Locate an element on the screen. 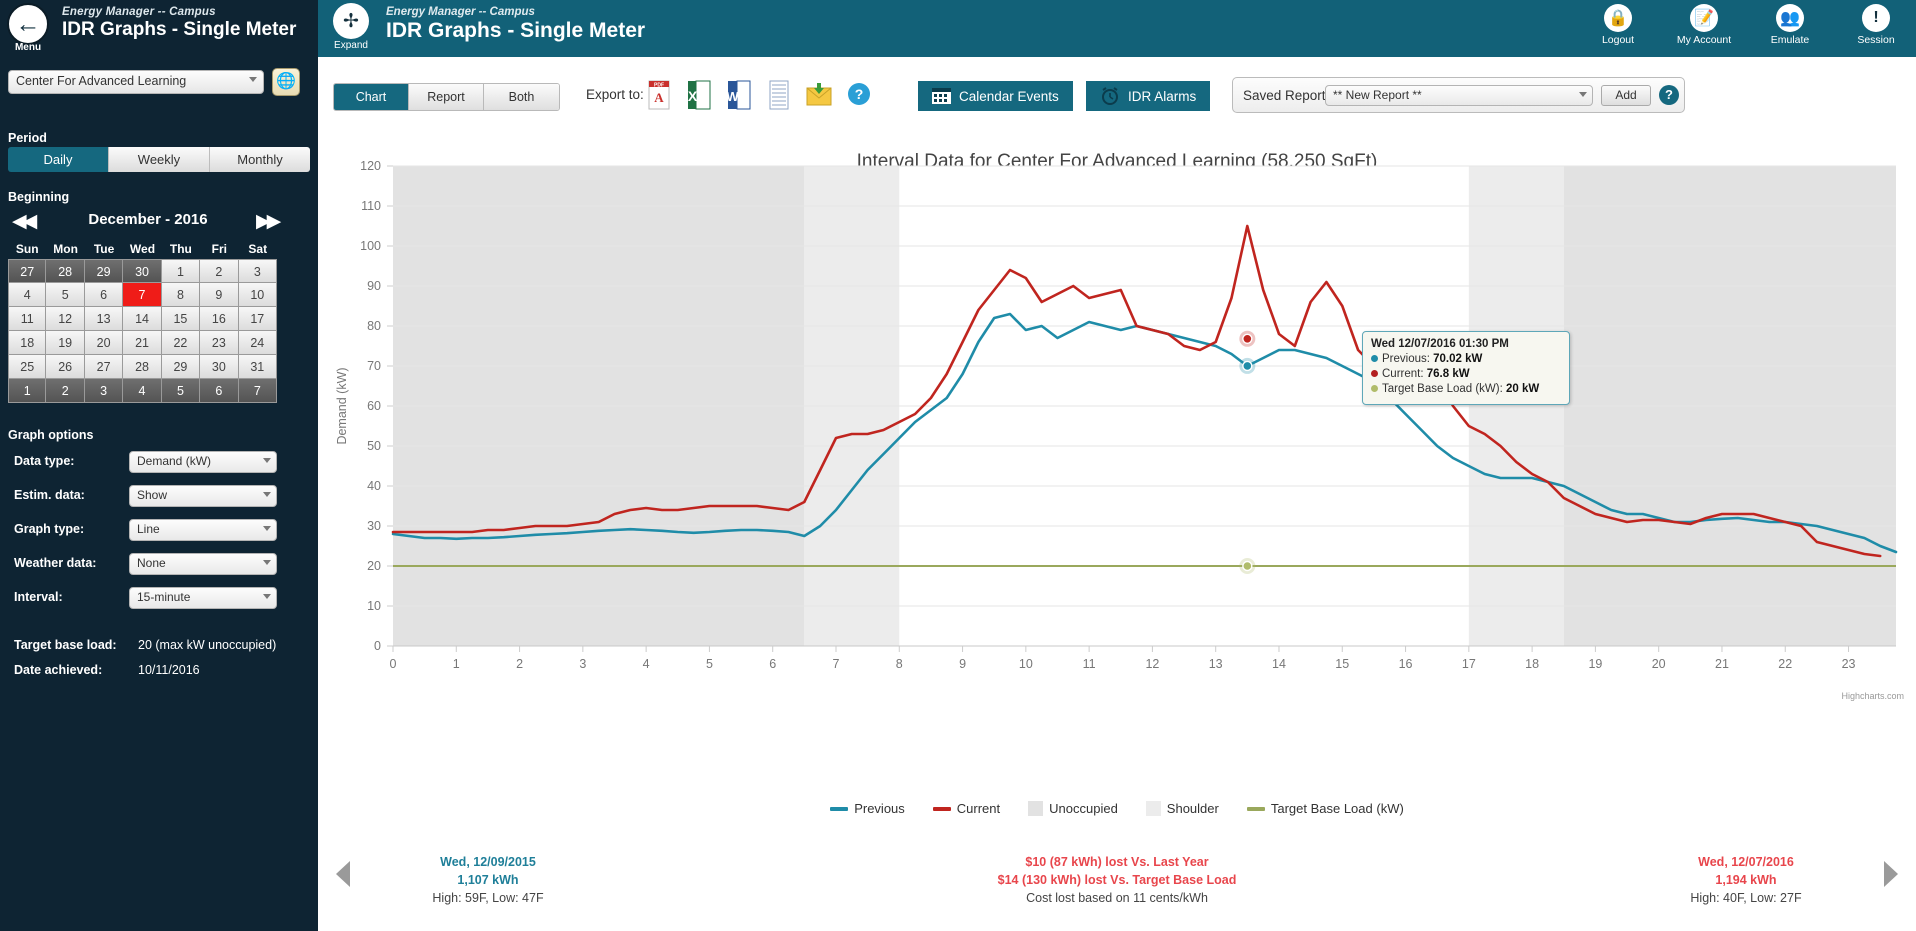 The height and width of the screenshot is (931, 1916). footer-next-day-button is located at coordinates (1891, 874).